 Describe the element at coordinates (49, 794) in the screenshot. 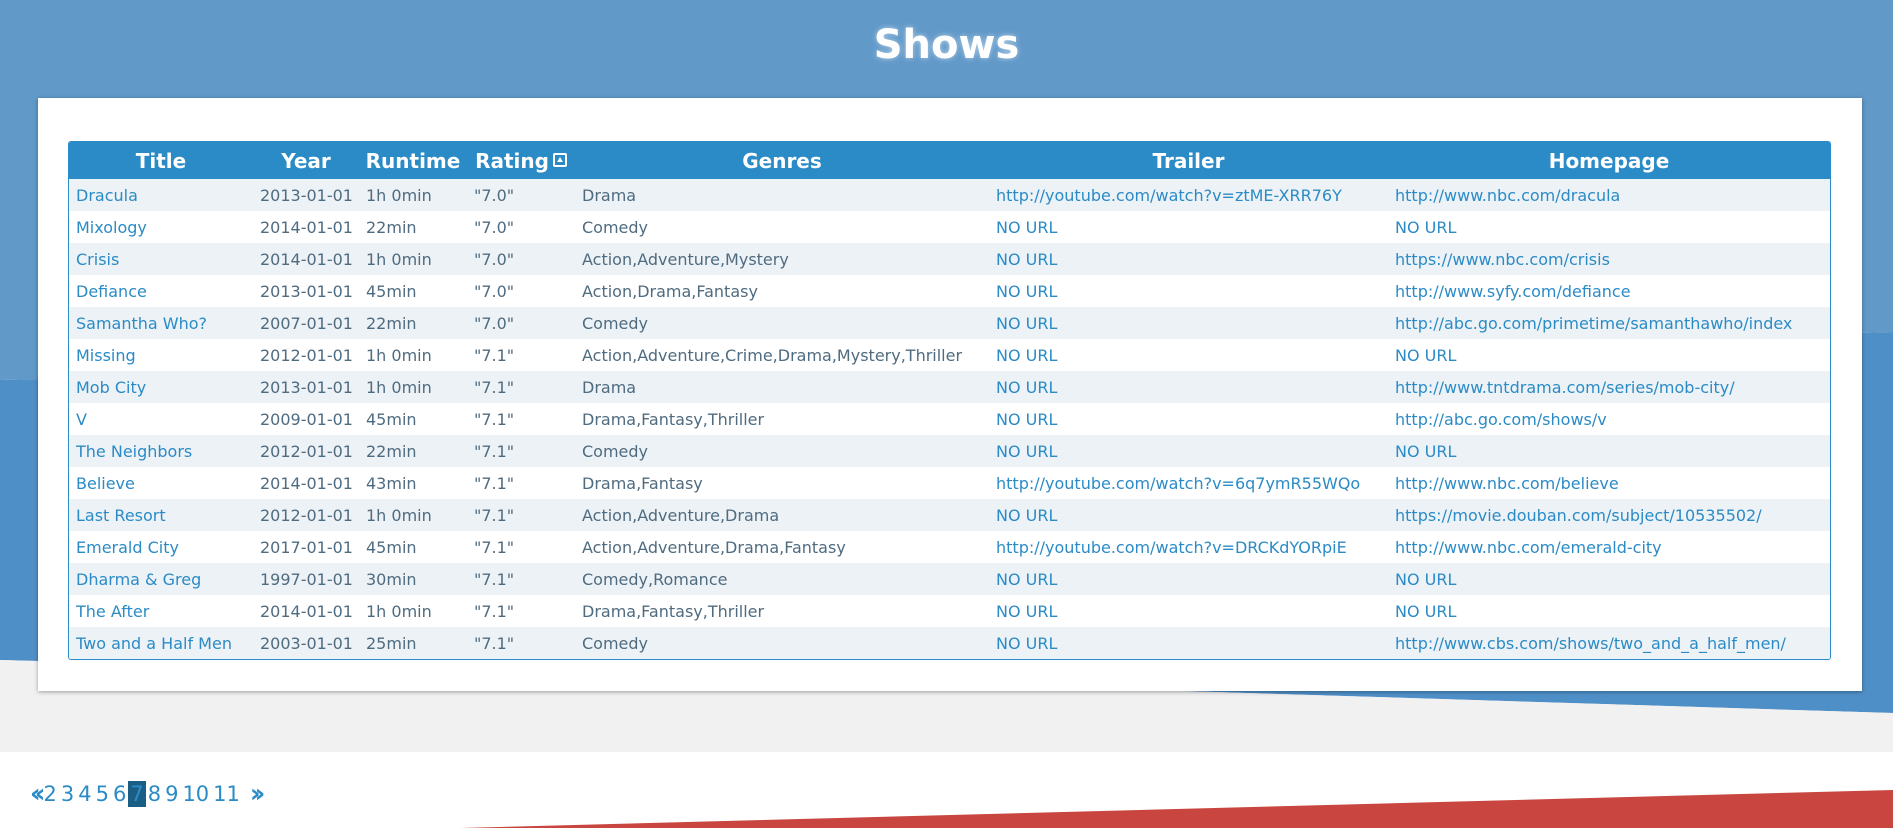

I see `page-link-2: 2` at that location.